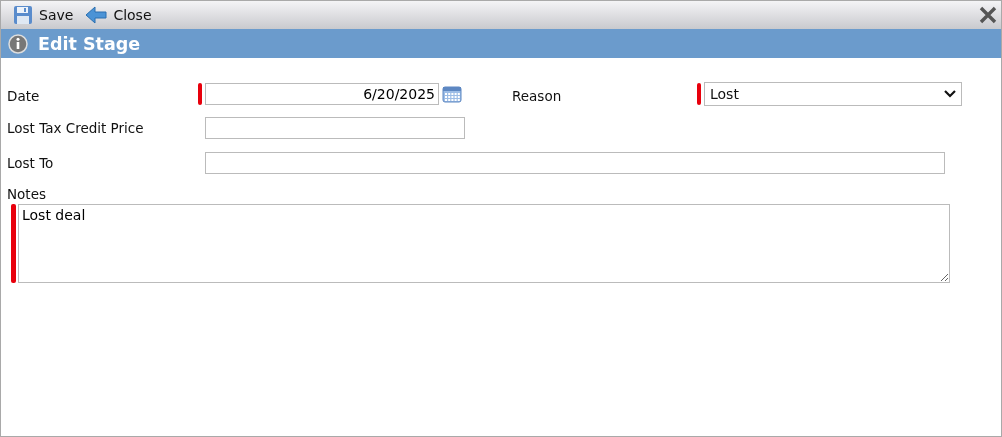  I want to click on field-label: Lost To, so click(31, 163).